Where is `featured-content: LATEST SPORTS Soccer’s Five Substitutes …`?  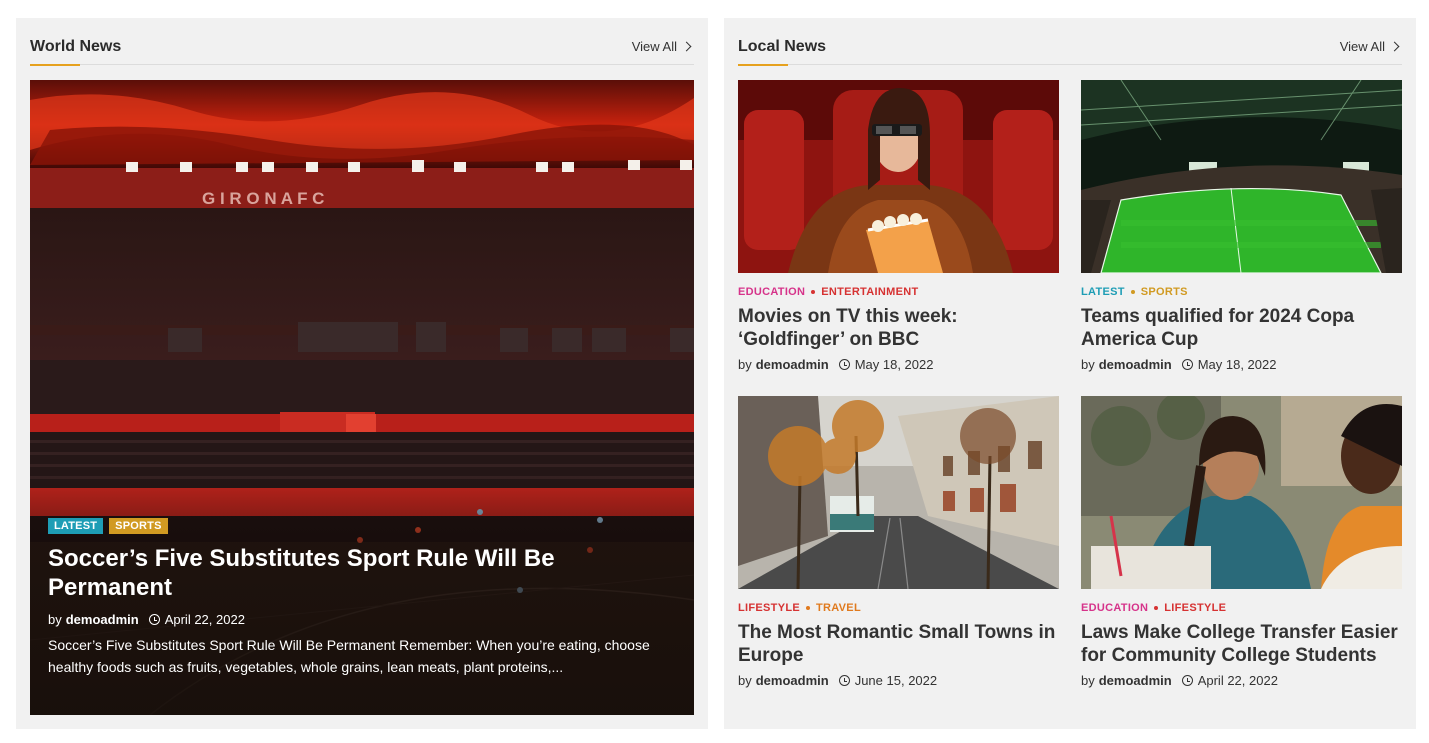
featured-content: LATEST SPORTS Soccer’s Five Substitutes … is located at coordinates (362, 598).